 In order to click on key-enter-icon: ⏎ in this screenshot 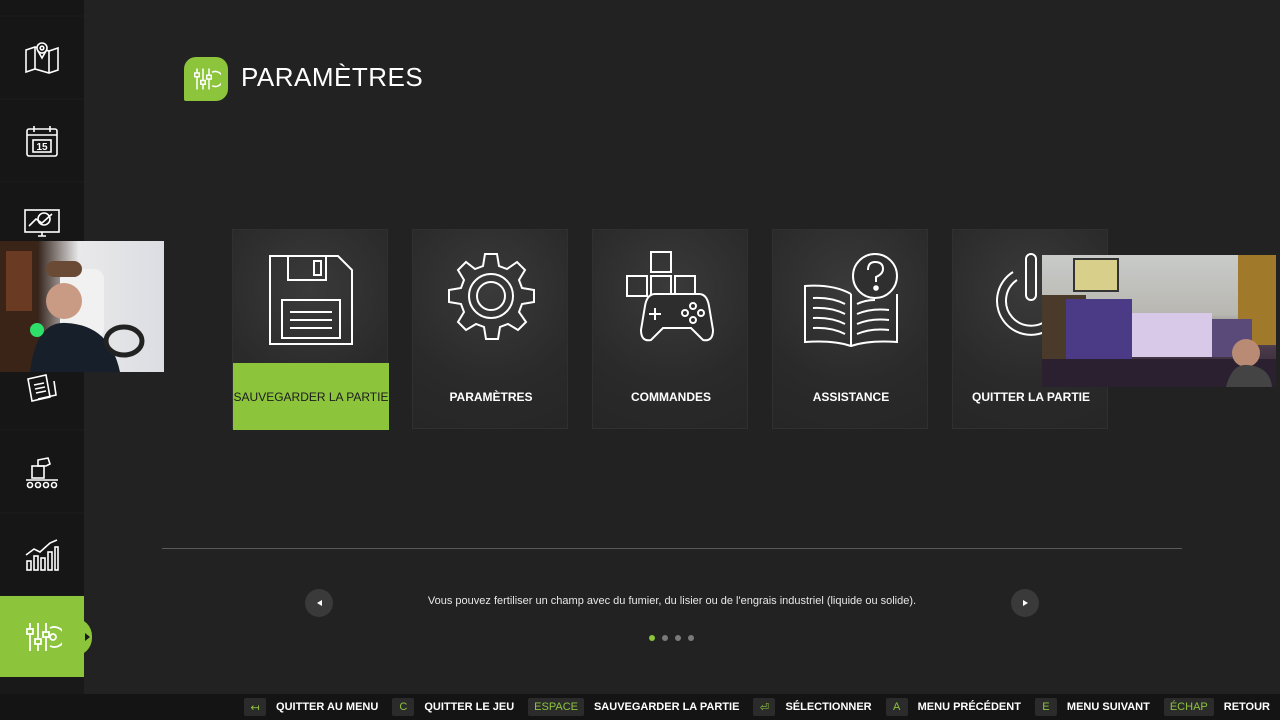, I will do `click(764, 707)`.